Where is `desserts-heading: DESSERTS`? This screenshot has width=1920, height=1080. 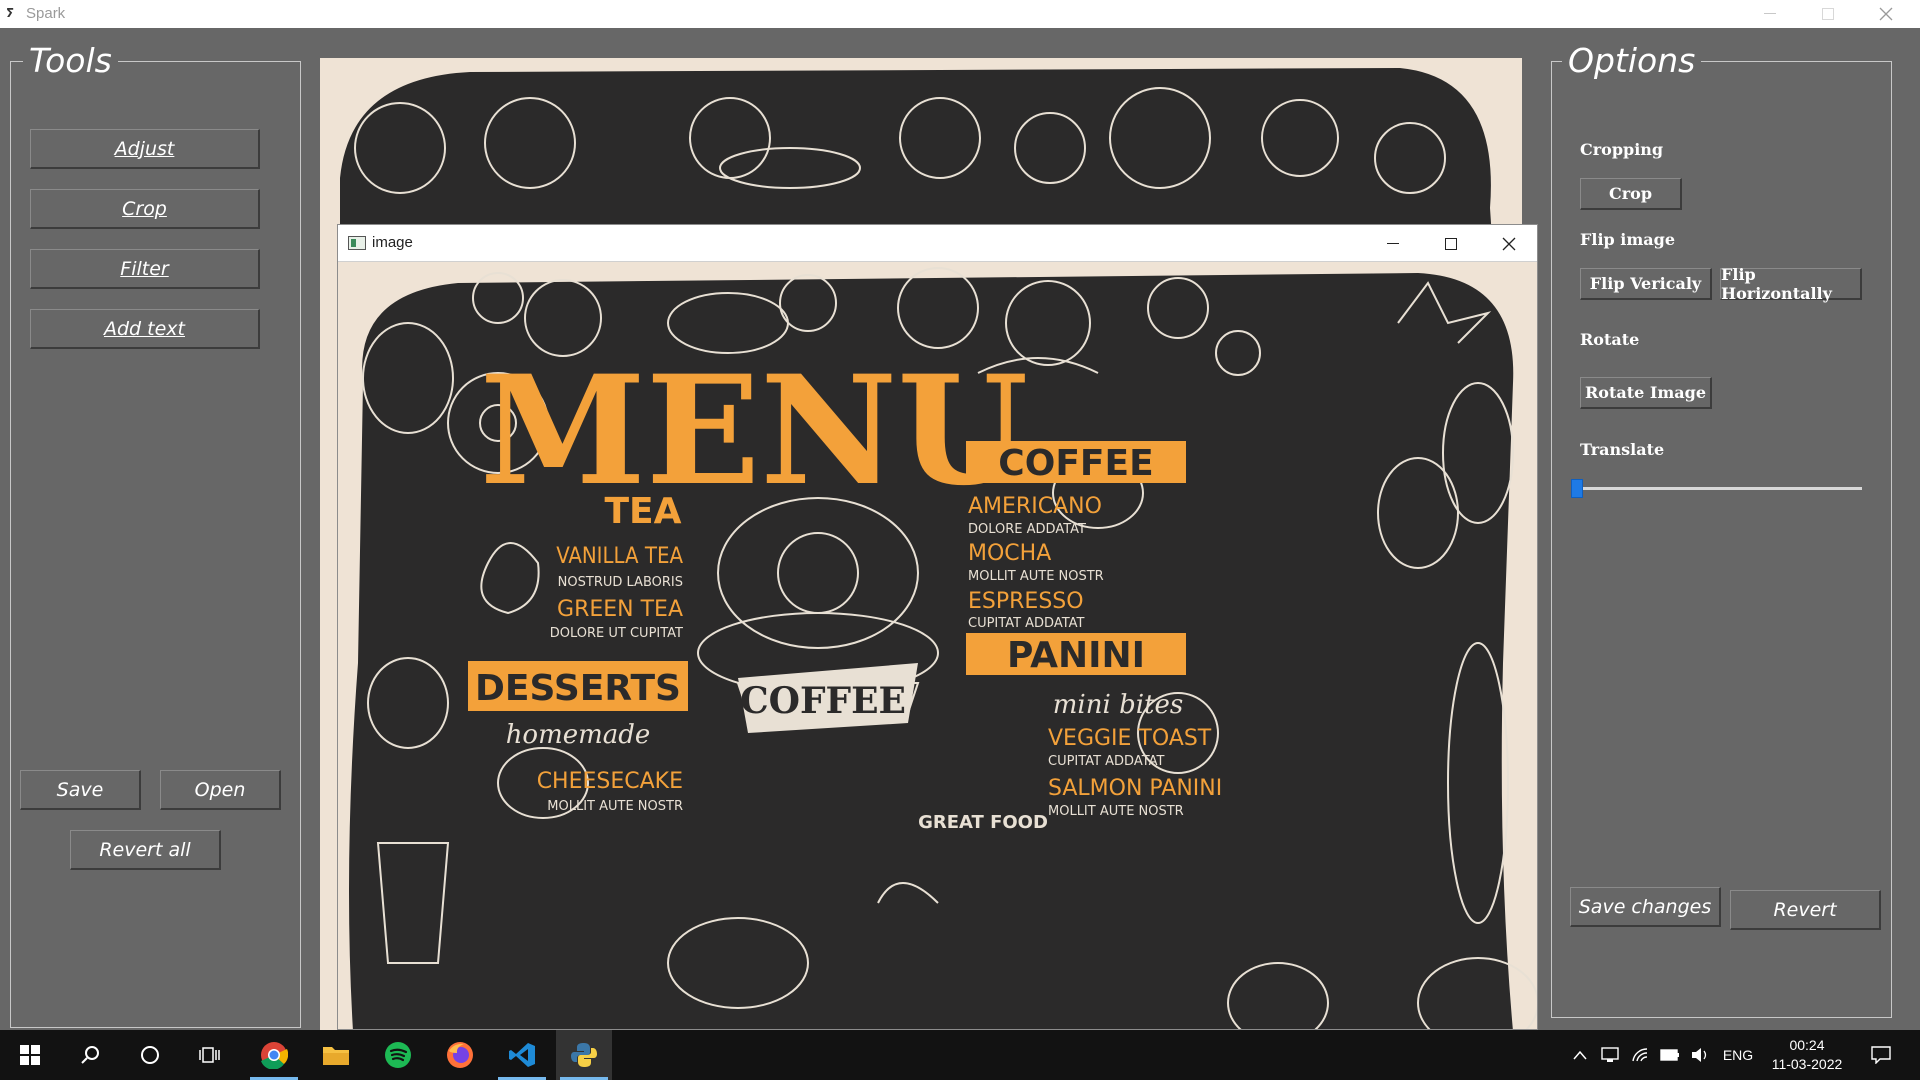
desserts-heading: DESSERTS is located at coordinates (578, 688).